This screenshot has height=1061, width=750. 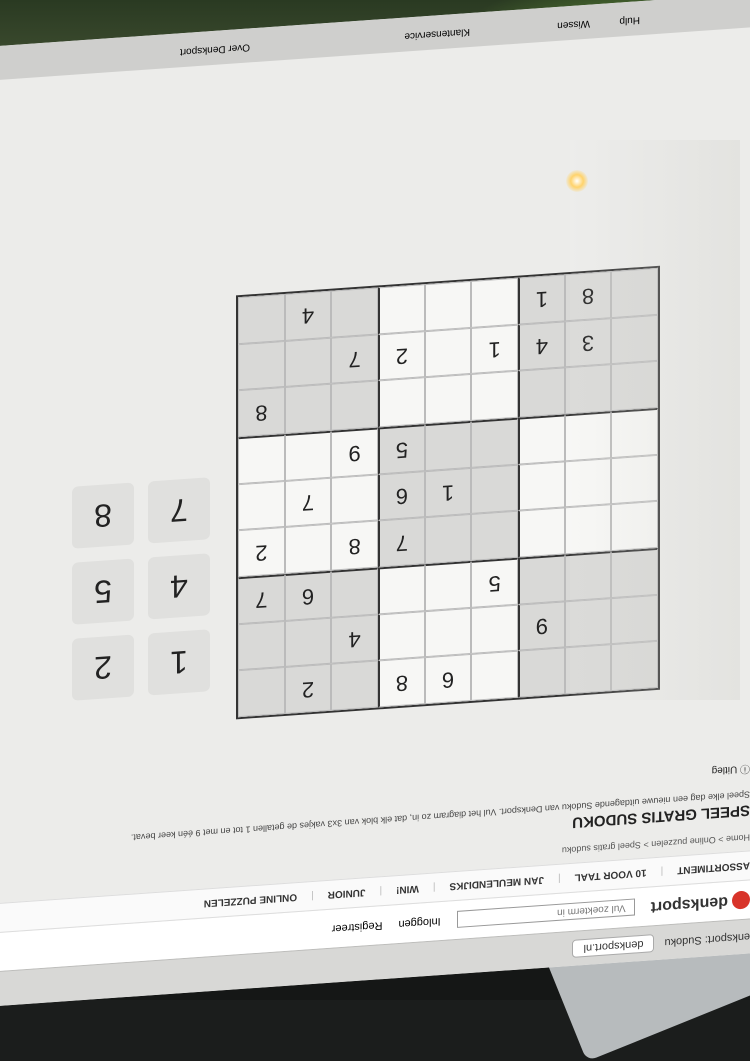 I want to click on denksport-logo: denksport, so click(x=700, y=902).